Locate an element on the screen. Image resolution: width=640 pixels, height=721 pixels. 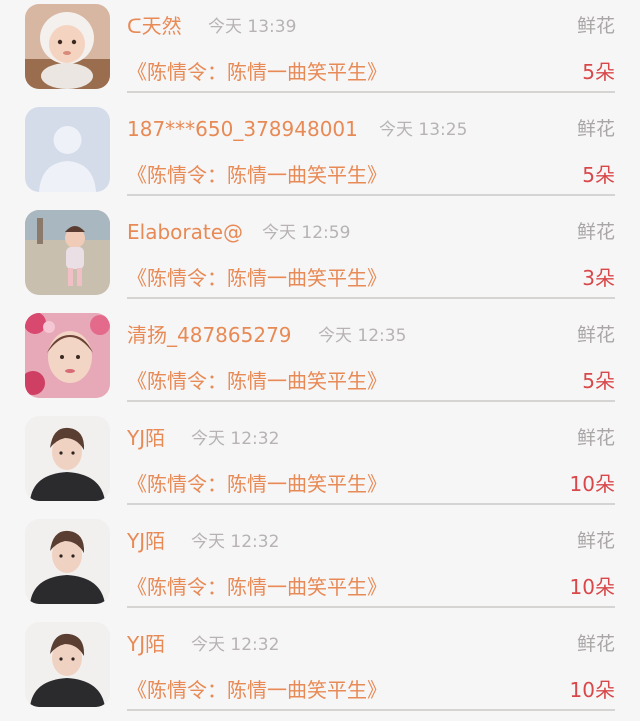
user-name: ᑕ天然 is located at coordinates (154, 26).